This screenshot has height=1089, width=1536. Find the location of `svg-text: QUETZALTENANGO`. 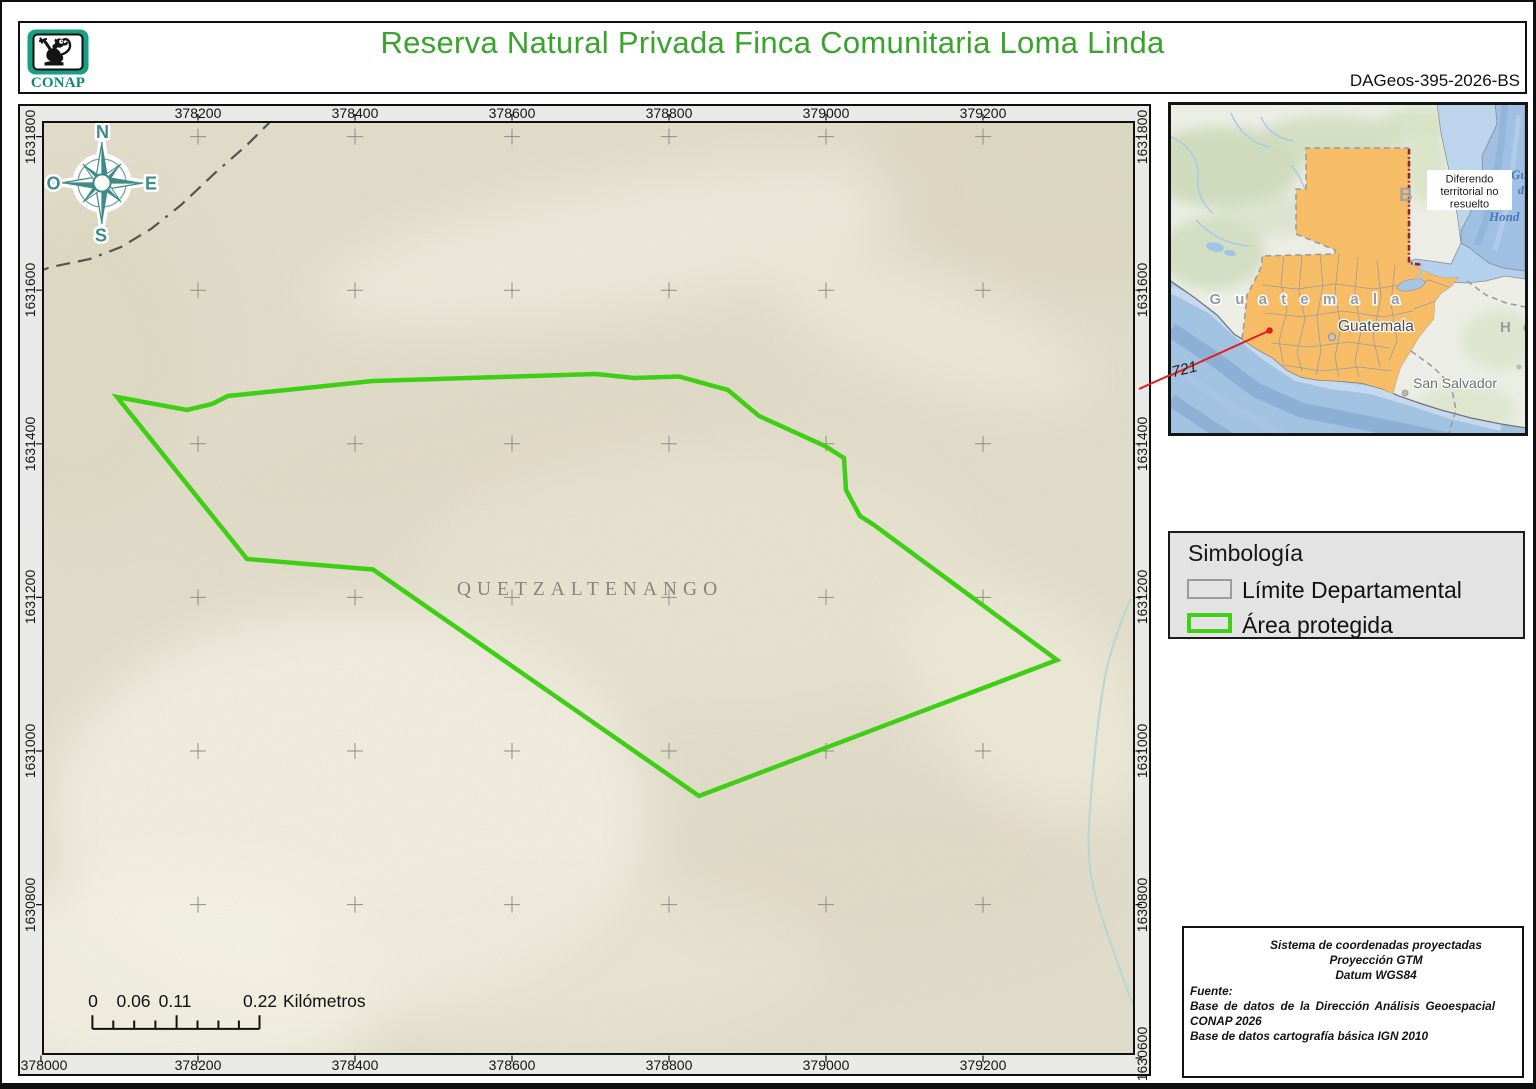

svg-text: QUETZALTENANGO is located at coordinates (590, 589).